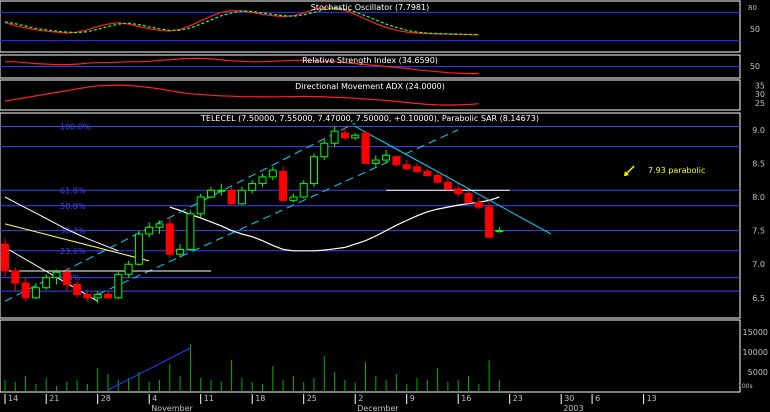  Describe the element at coordinates (758, 197) in the screenshot. I see `price-tick-label: 8.0` at that location.